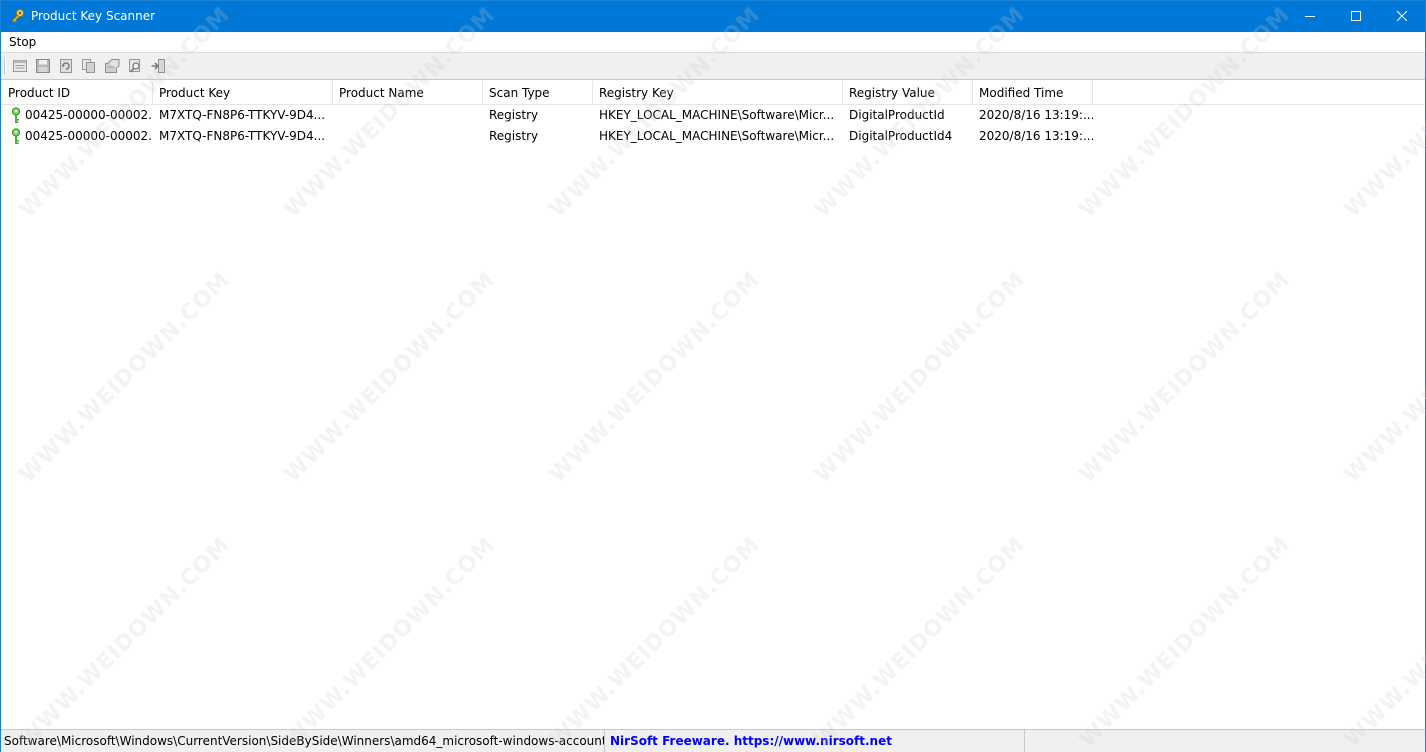  Describe the element at coordinates (718, 93) in the screenshot. I see `column-header-registry-key: Registry Key` at that location.